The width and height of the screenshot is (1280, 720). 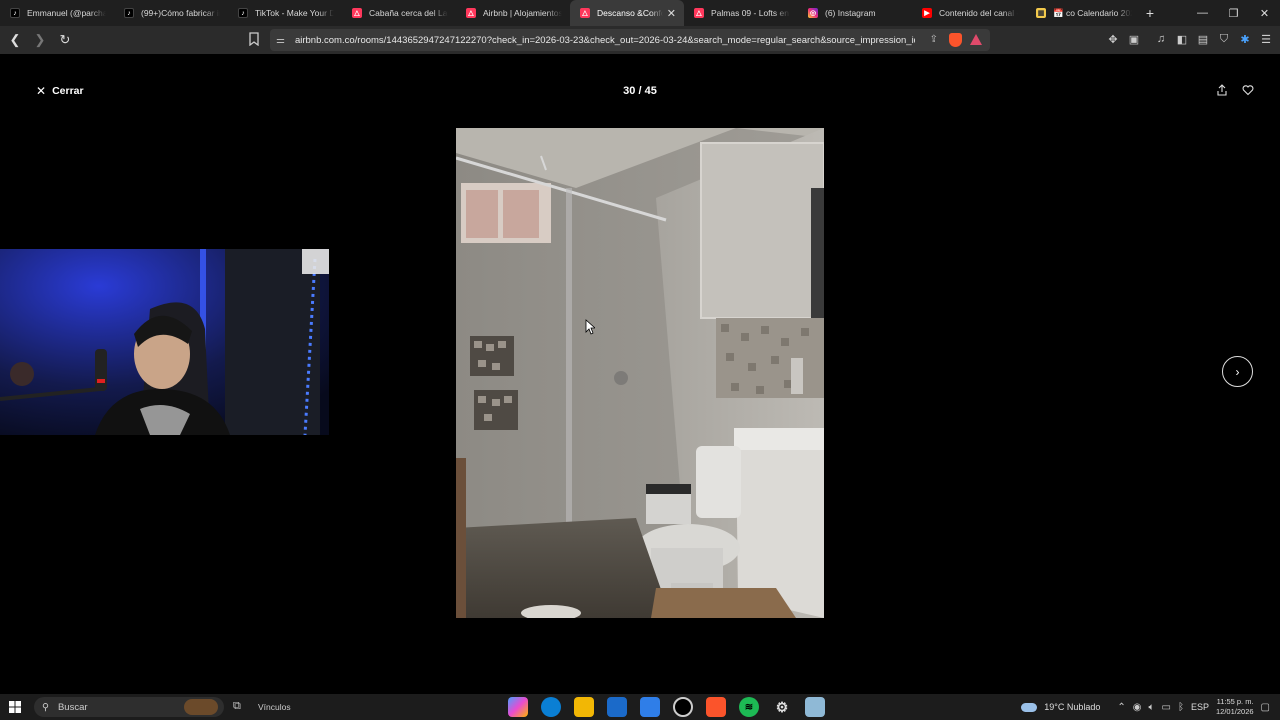 I want to click on notification-icon: ▢, so click(x=1265, y=707).